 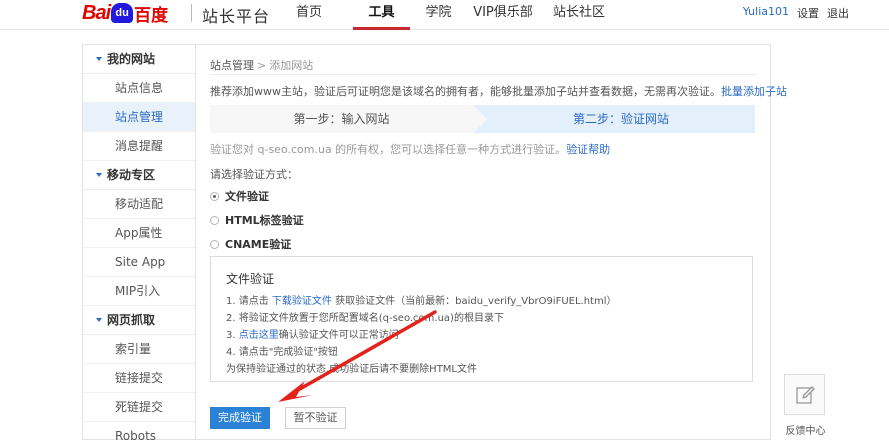 I want to click on logo-divider, so click(x=191, y=13).